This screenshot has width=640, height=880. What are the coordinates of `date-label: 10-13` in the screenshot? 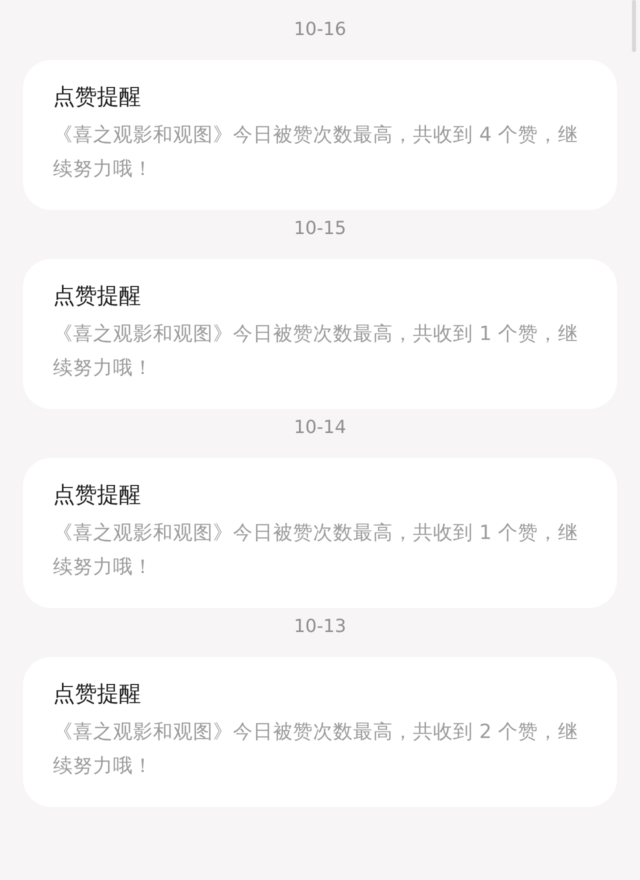 It's located at (320, 627).